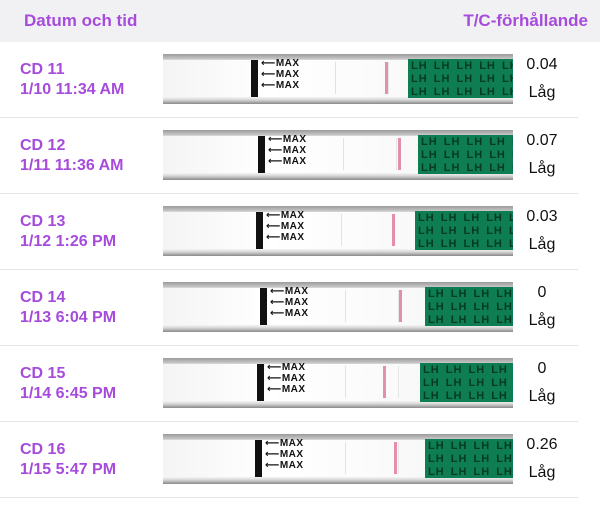  Describe the element at coordinates (542, 216) in the screenshot. I see `tc-ratio-value: 0.03` at that location.